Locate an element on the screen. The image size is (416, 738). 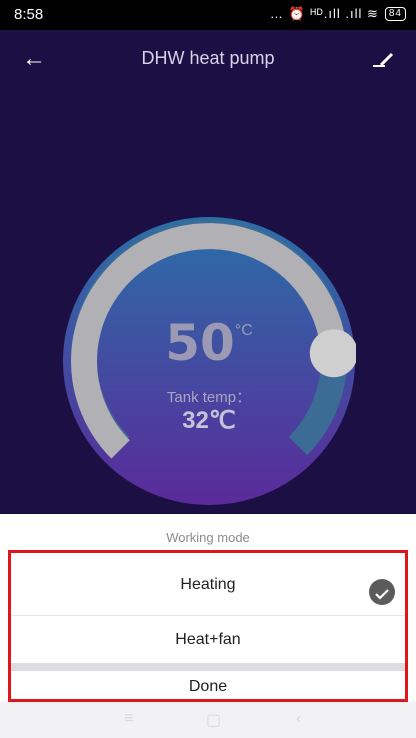
tank-temp-value: 32℃ is located at coordinates (209, 420).